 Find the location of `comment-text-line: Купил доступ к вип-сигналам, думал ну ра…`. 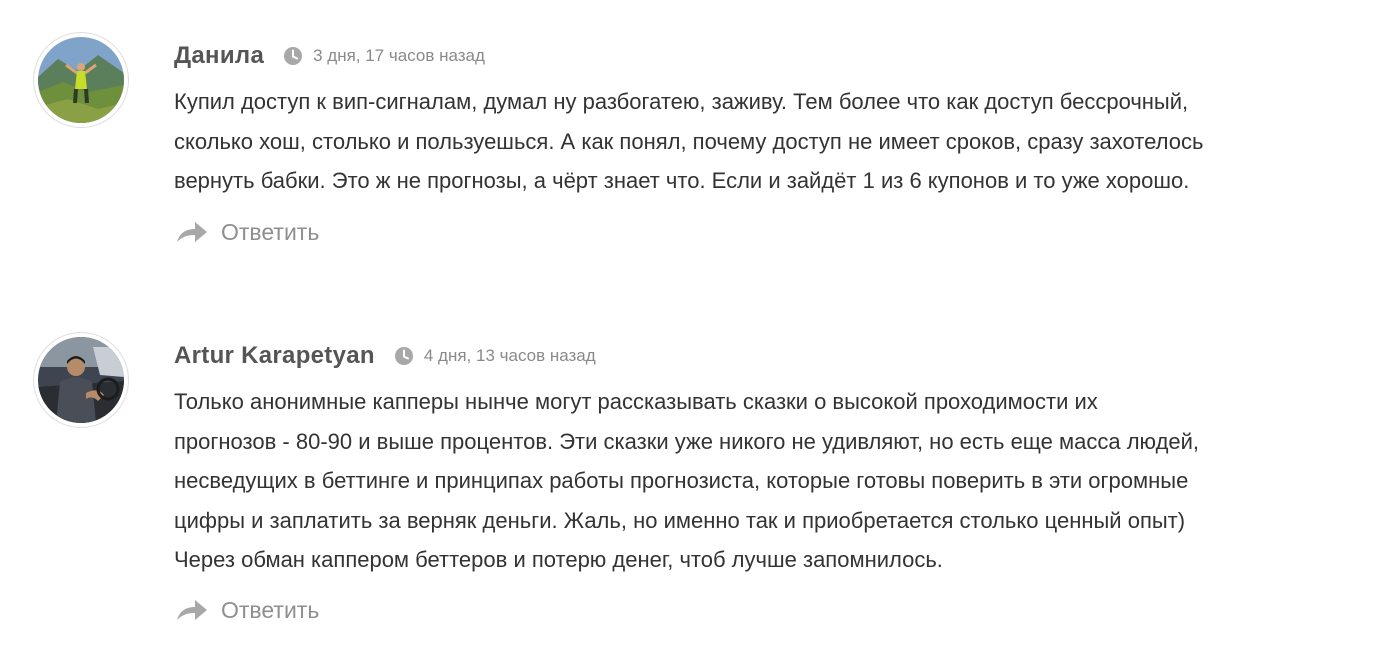

comment-text-line: Купил доступ к вип-сигналам, думал ну ра… is located at coordinates (681, 101).